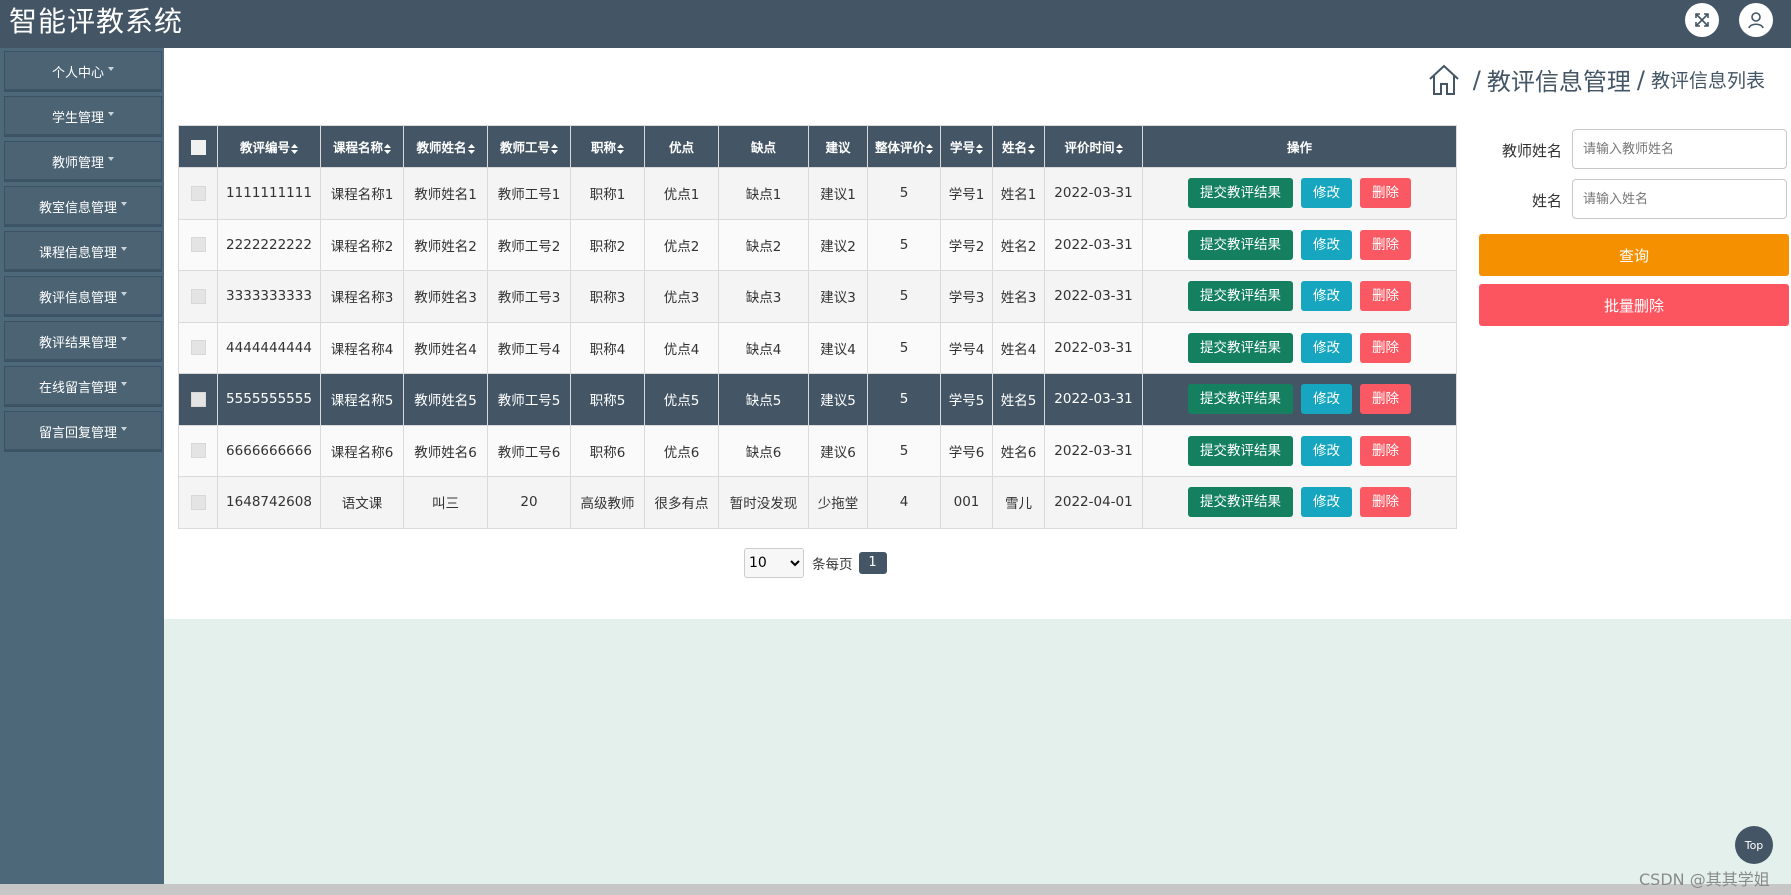  I want to click on sidebar-item-course-info: 课程信息管理, so click(83, 251).